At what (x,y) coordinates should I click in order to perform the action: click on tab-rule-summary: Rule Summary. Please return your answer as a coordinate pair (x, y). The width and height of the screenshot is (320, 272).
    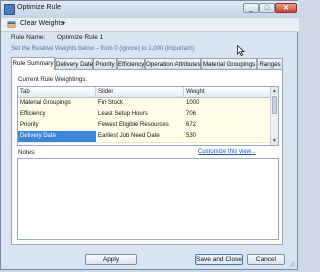
    Looking at the image, I should click on (33, 63).